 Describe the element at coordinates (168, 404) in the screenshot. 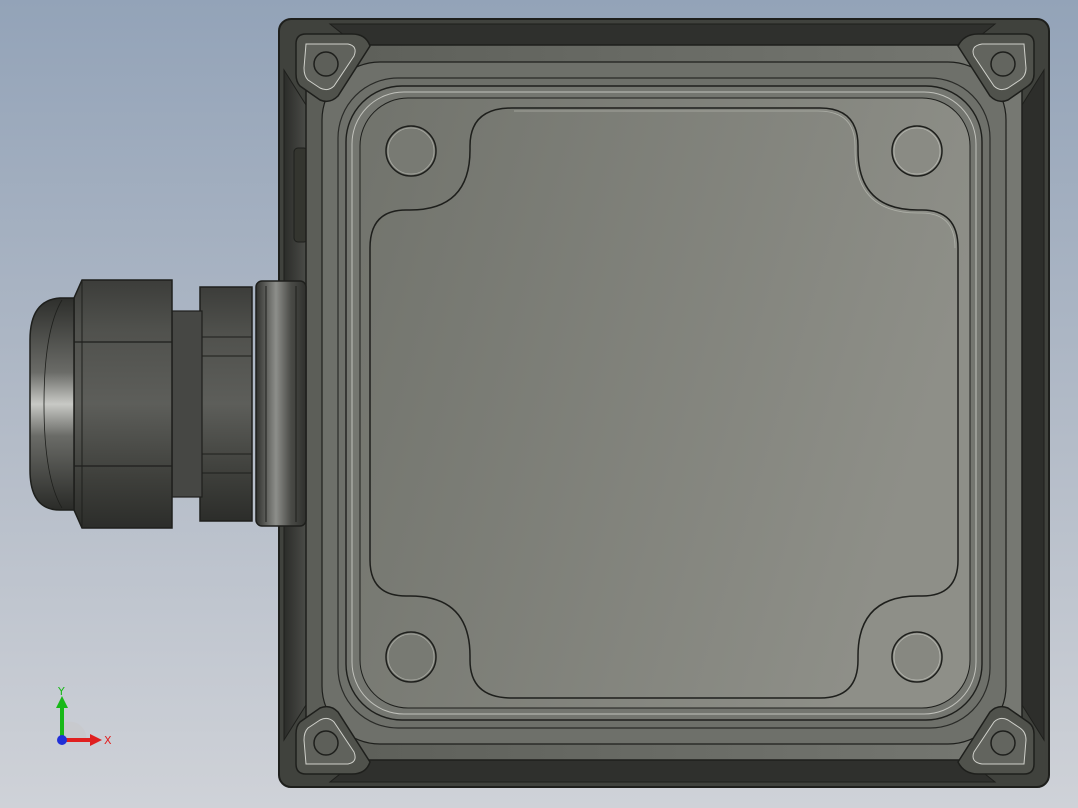

I see `cable-gland` at that location.